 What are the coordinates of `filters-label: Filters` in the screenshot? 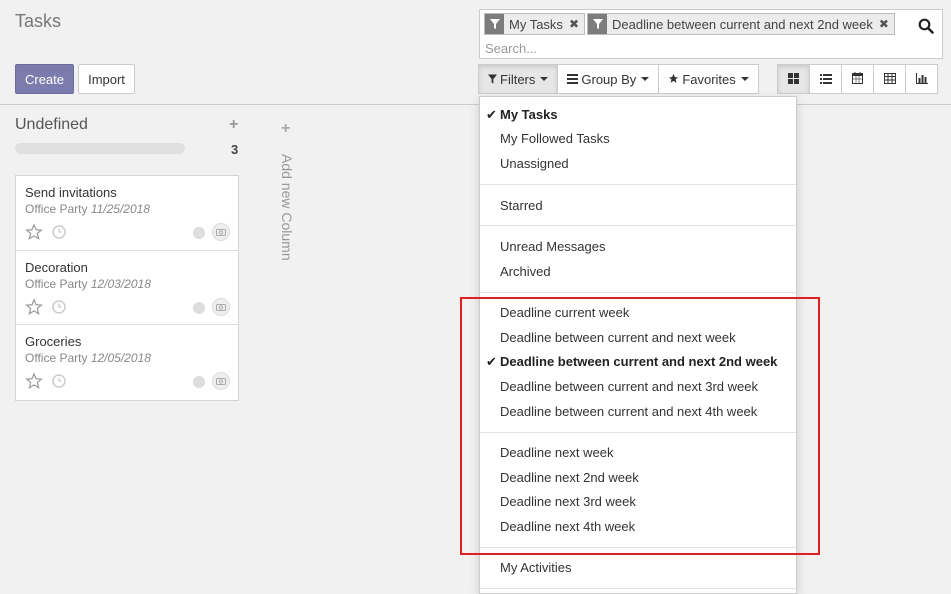 It's located at (518, 79).